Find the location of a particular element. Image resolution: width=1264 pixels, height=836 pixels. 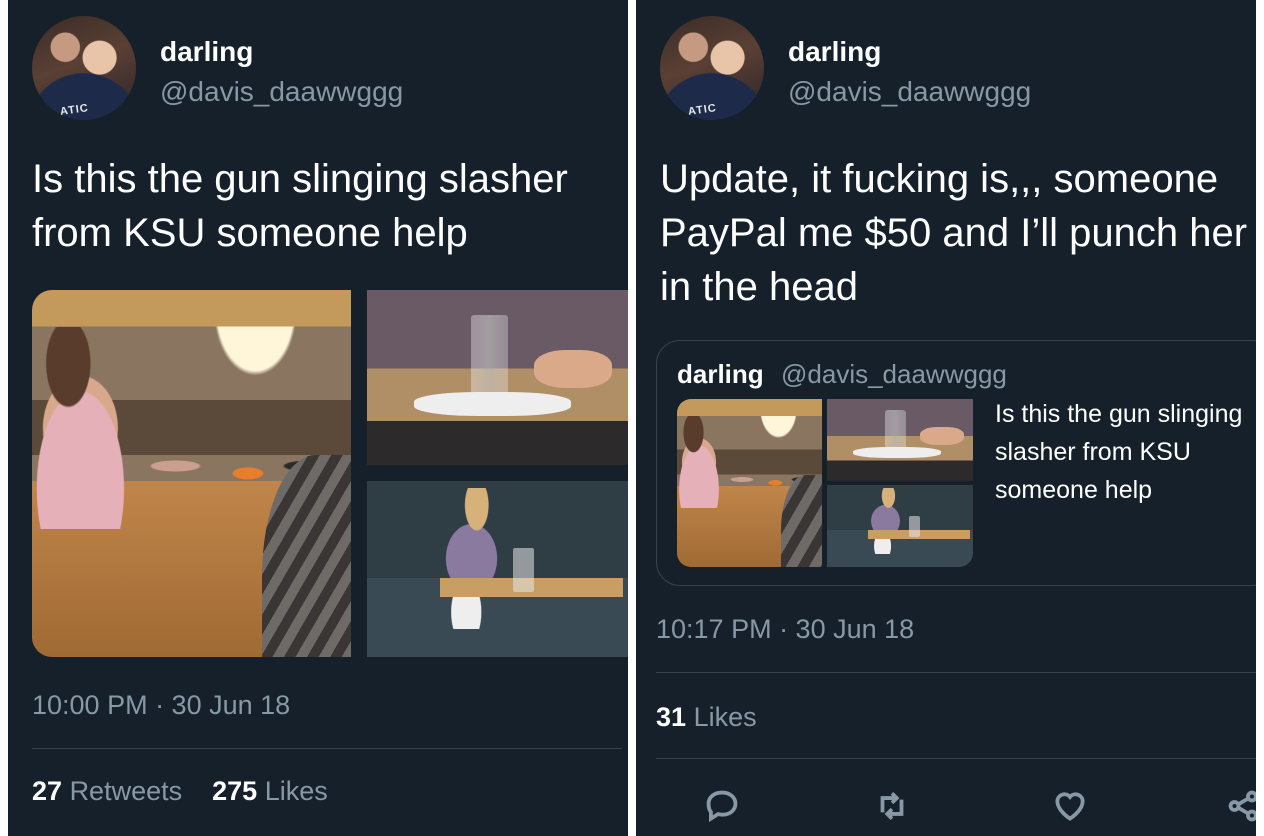

retweet-icon is located at coordinates (892, 806).